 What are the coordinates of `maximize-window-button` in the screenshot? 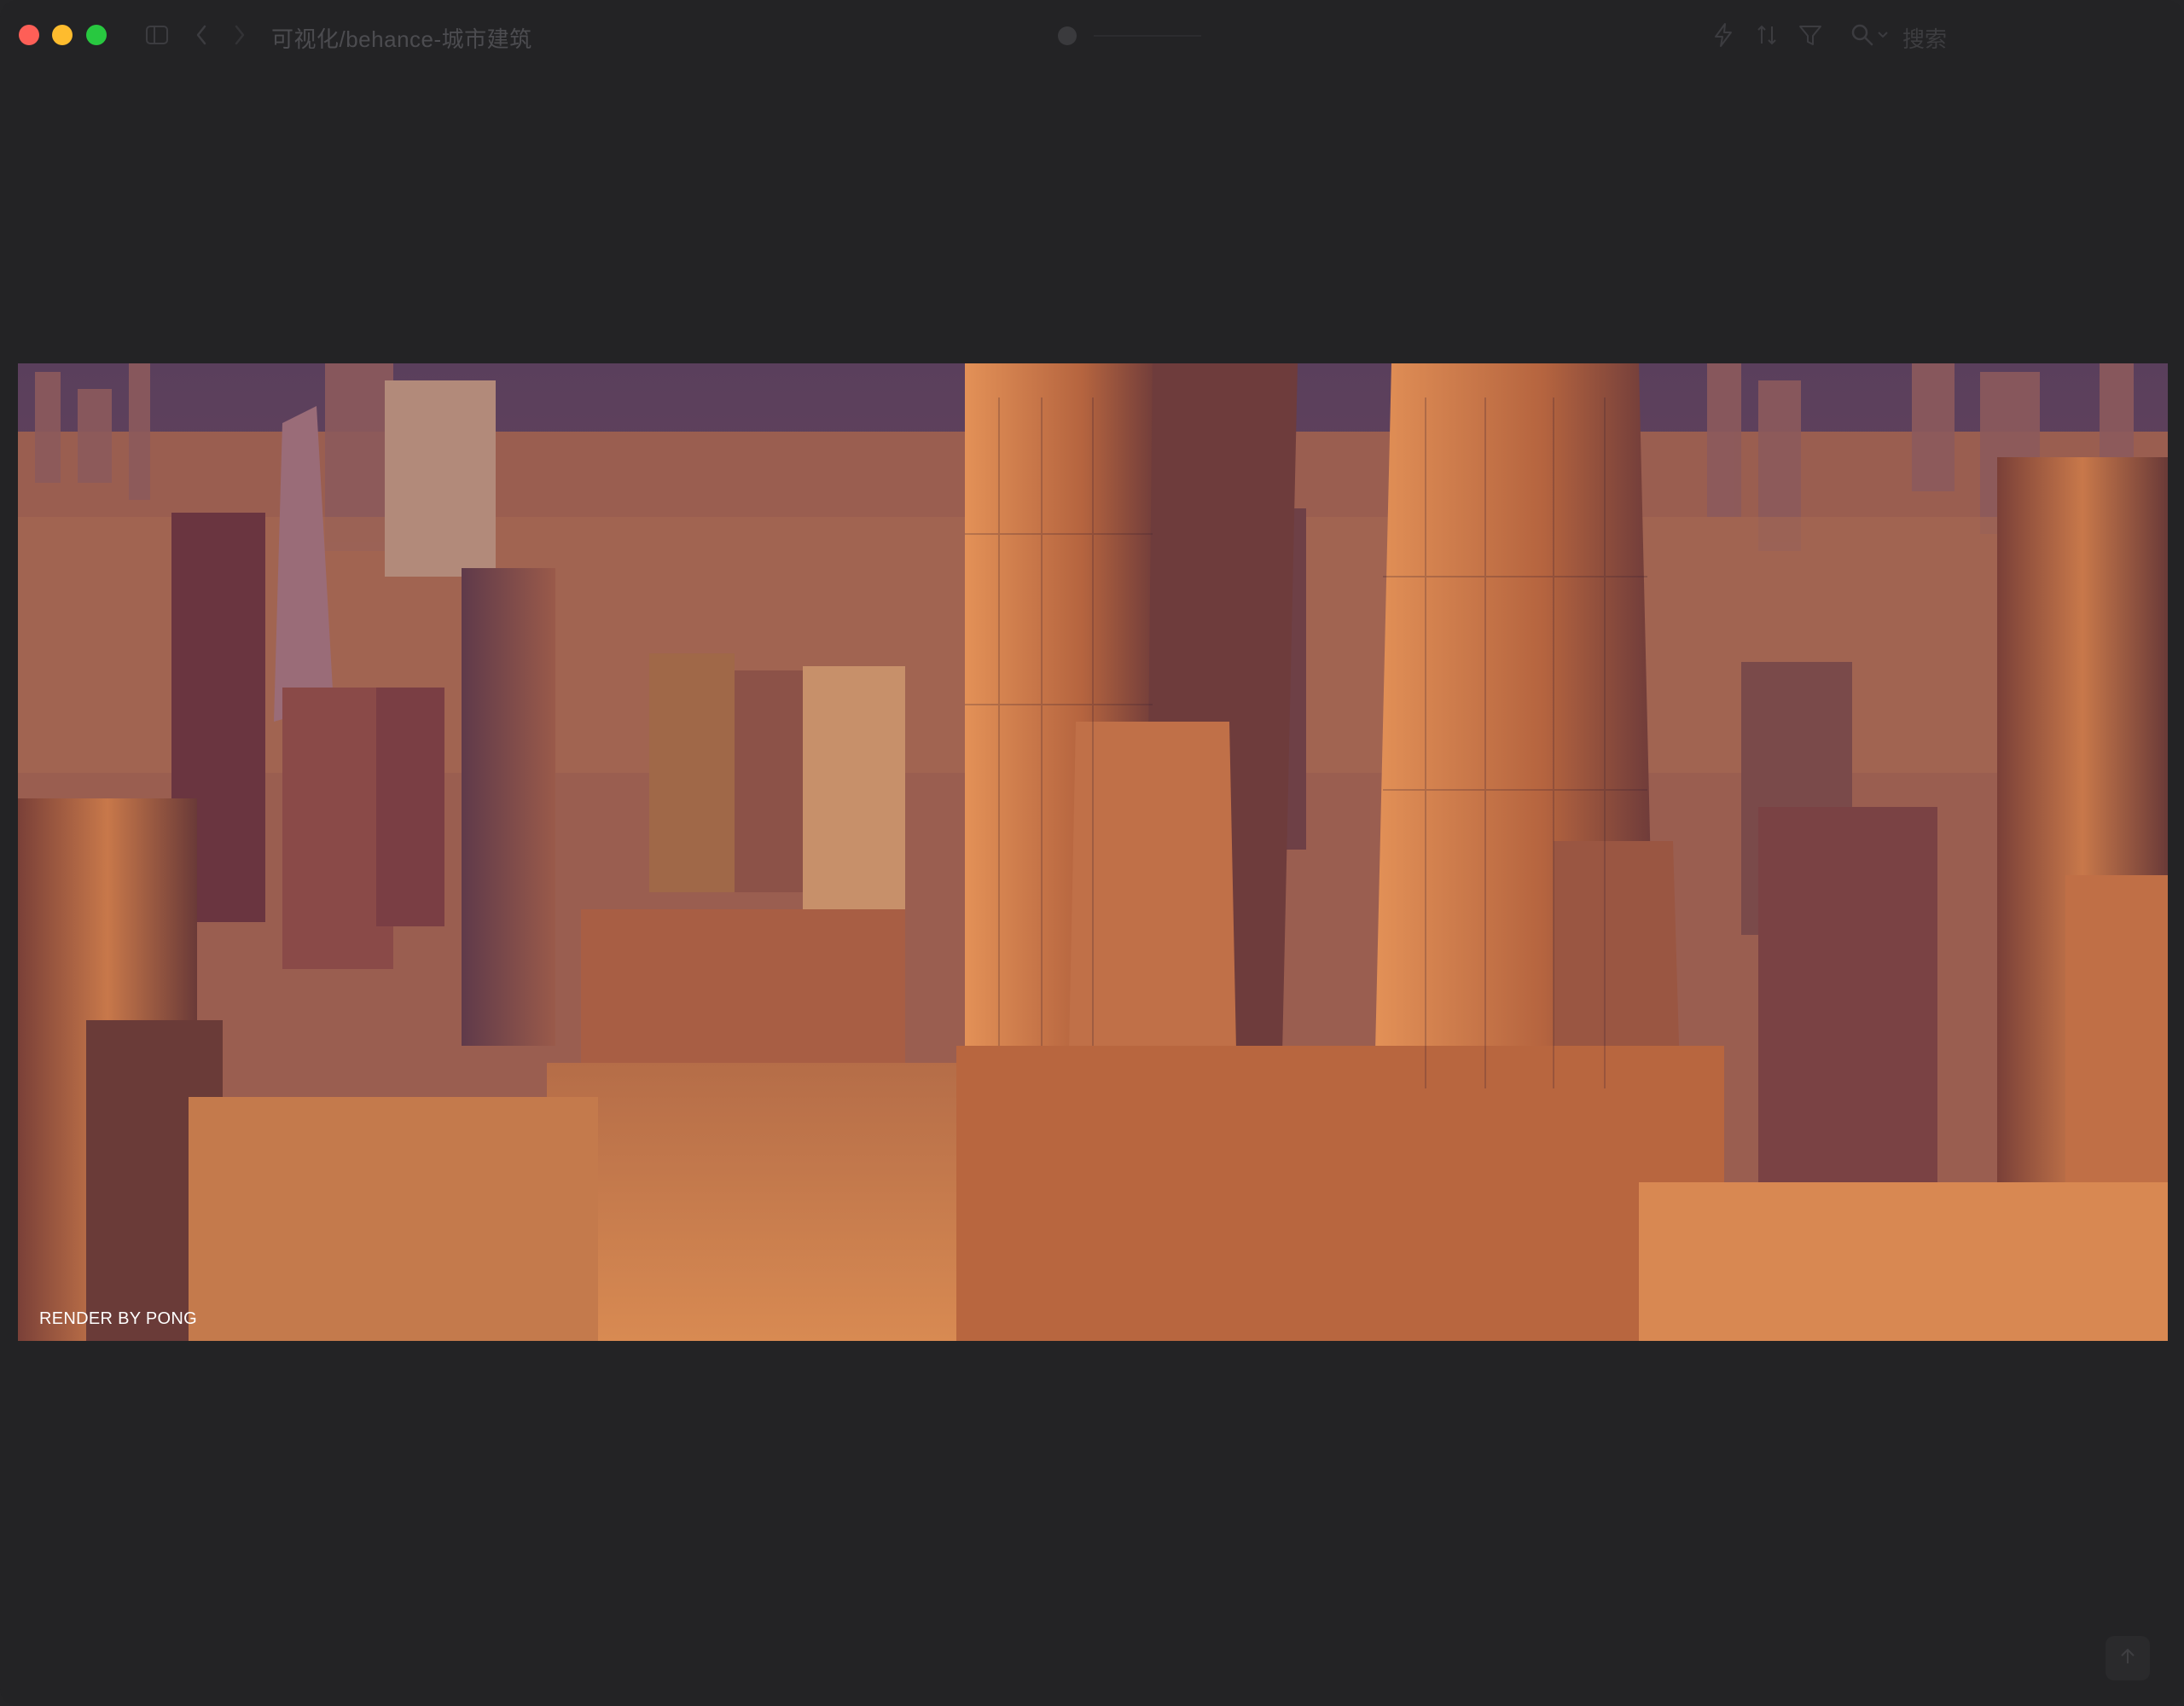 It's located at (97, 35).